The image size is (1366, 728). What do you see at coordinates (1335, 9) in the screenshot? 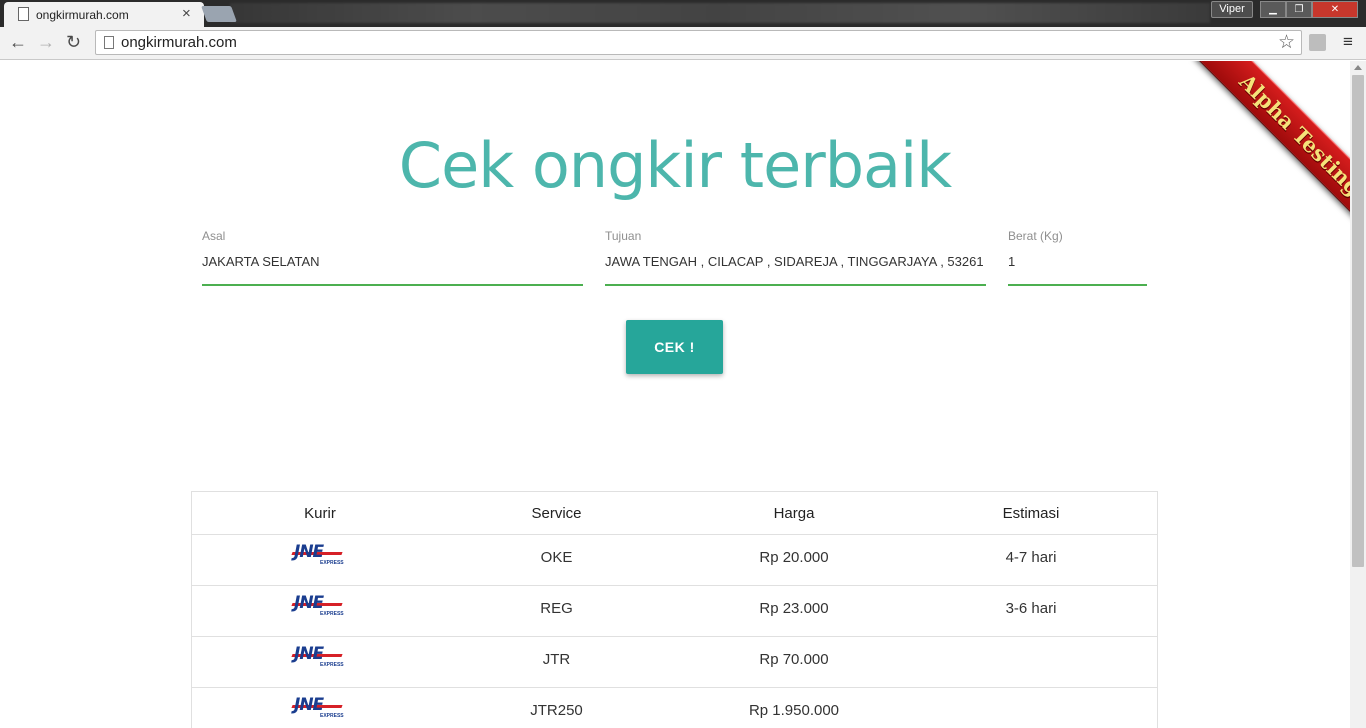
I see `close-window-icon: ✕` at bounding box center [1335, 9].